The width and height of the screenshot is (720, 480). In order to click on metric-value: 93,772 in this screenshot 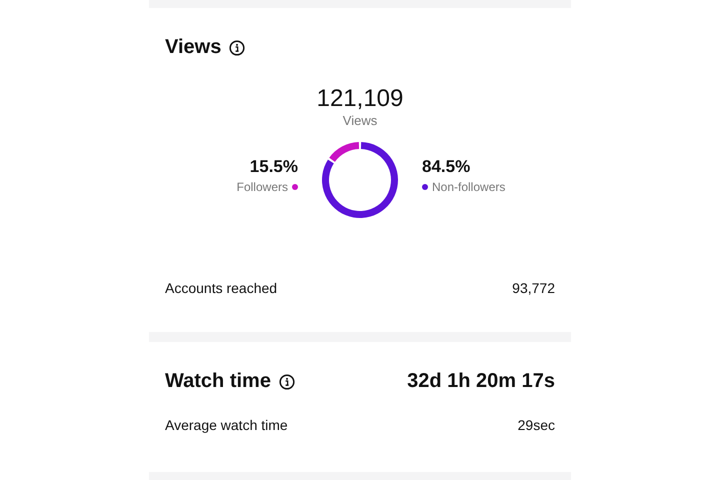, I will do `click(533, 288)`.